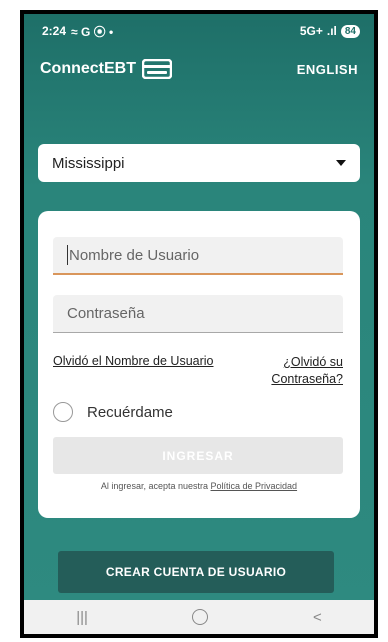 Image resolution: width=388 pixels, height=642 pixels. I want to click on network-label: 5G+, so click(311, 31).